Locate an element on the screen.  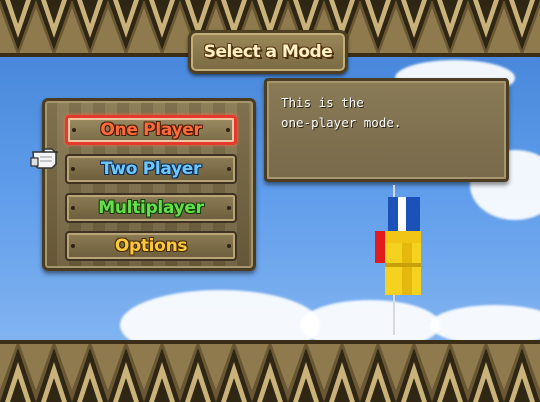
multiplayer-button: Multiplayer is located at coordinates (151, 208).